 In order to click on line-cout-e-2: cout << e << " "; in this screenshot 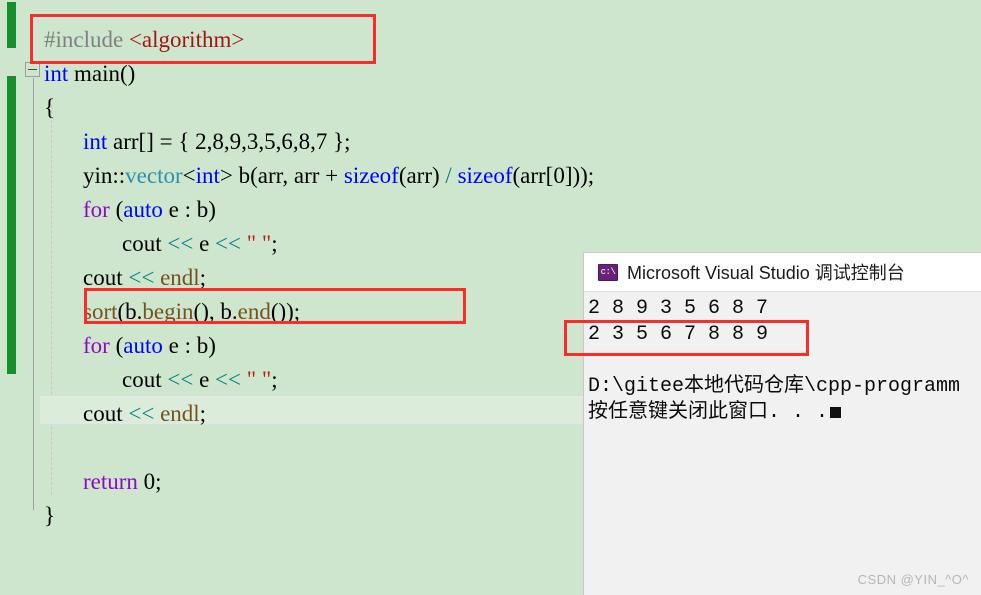, I will do `click(200, 380)`.